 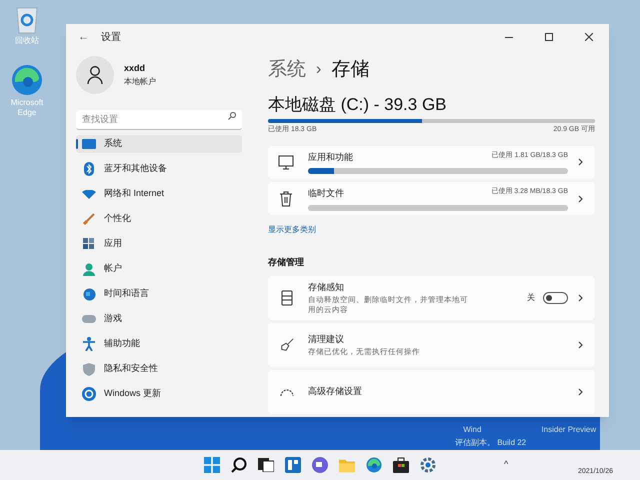 What do you see at coordinates (568, 430) in the screenshot?
I see `desktop-text: Insider Preview` at bounding box center [568, 430].